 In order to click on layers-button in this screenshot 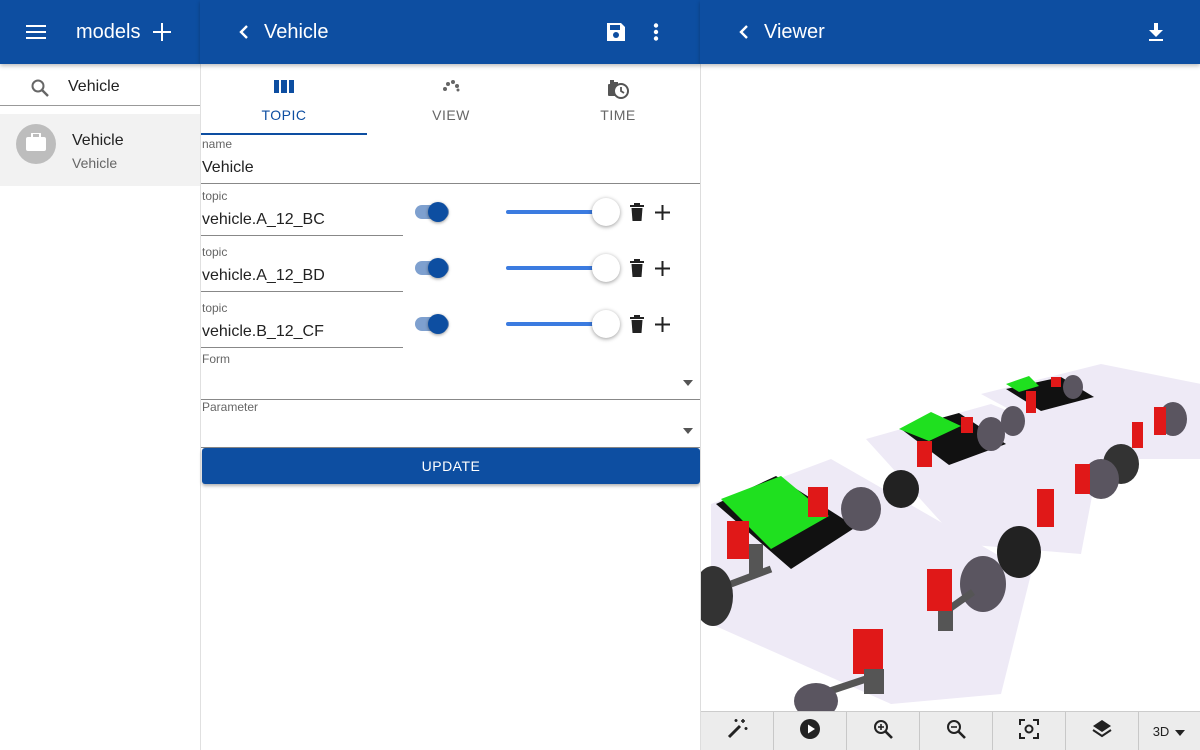, I will do `click(1102, 731)`.